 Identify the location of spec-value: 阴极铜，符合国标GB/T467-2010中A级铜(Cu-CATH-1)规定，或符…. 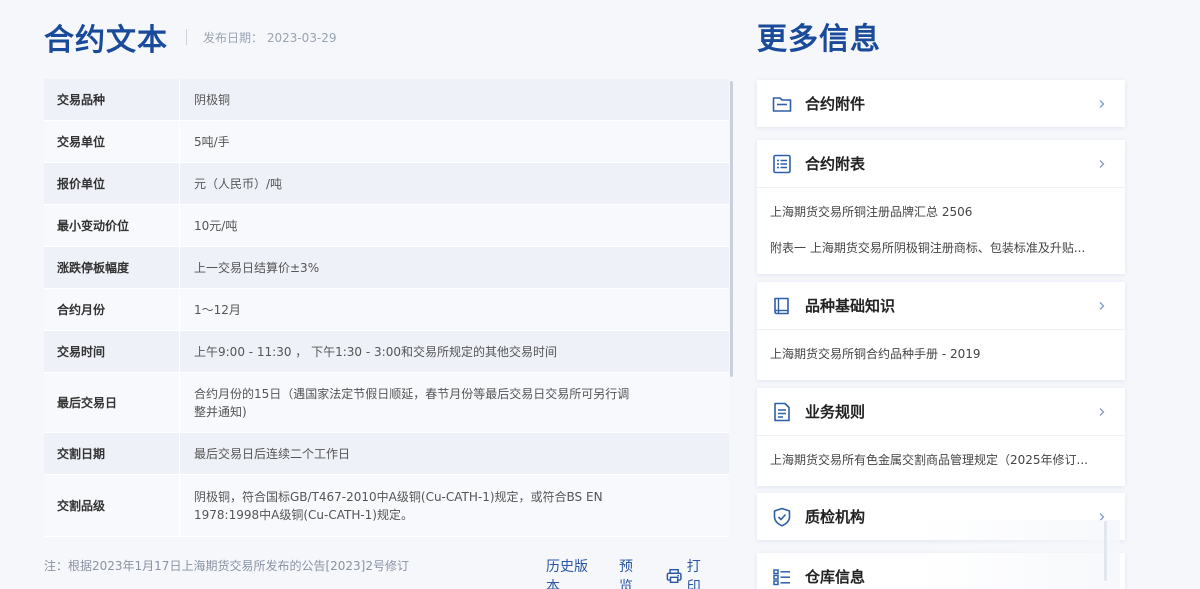
(398, 505).